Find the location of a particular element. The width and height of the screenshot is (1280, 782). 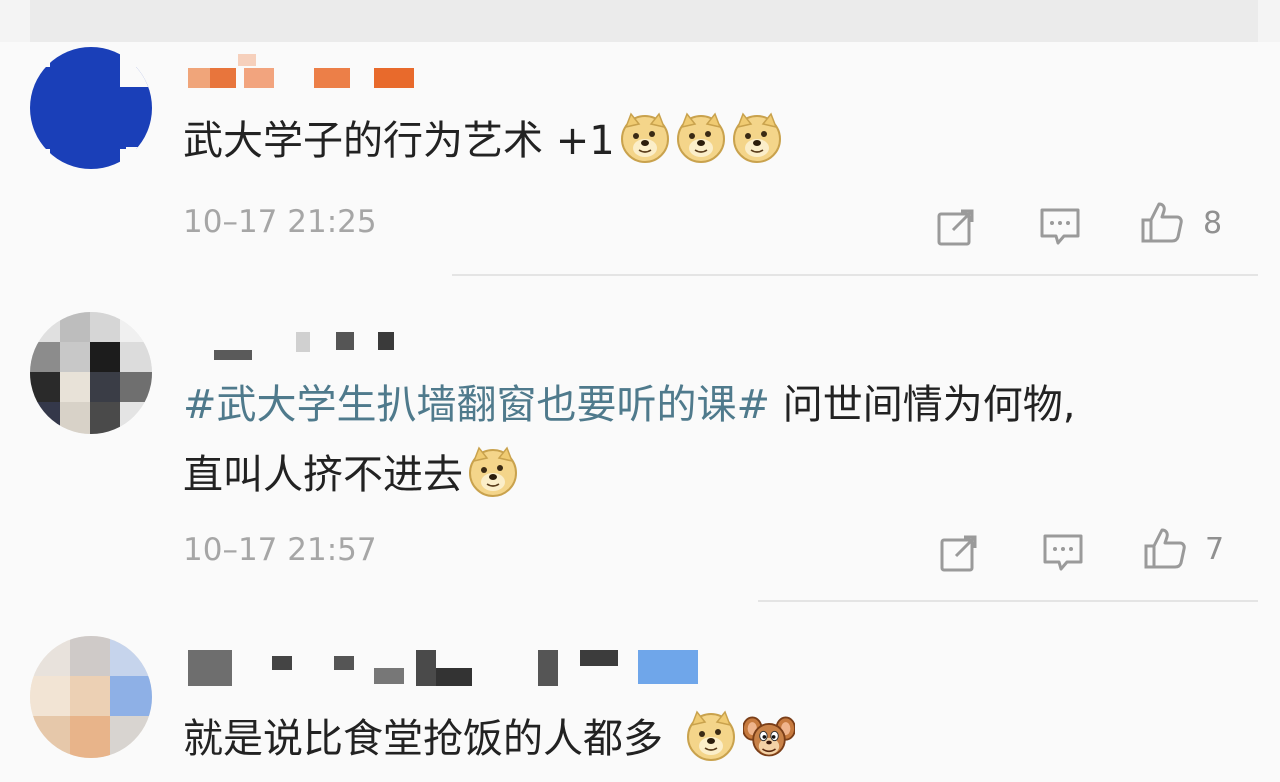

comment-body: 直叫人挤不进去 is located at coordinates (323, 475).